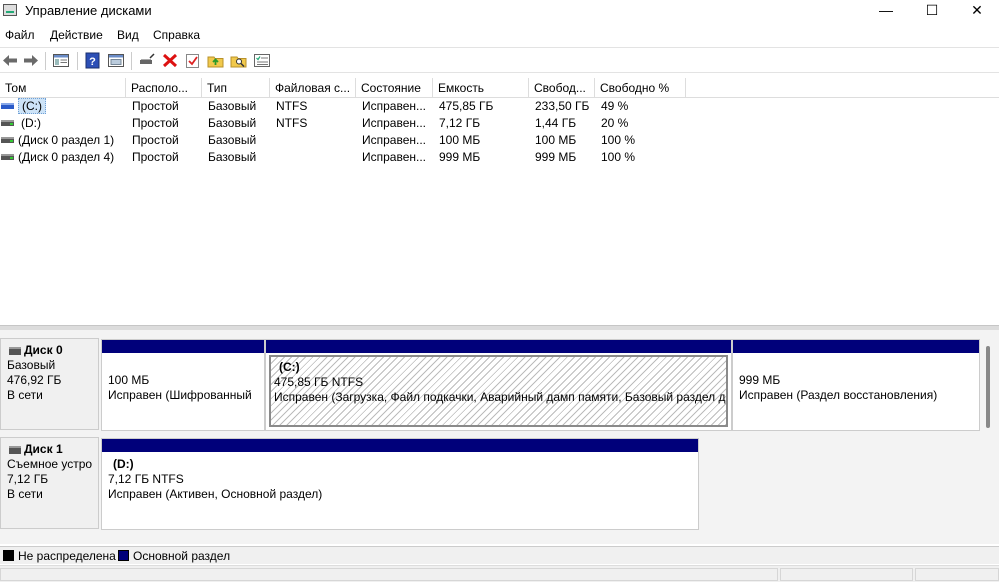 The height and width of the screenshot is (582, 999). I want to click on forward-icon, so click(31, 60).